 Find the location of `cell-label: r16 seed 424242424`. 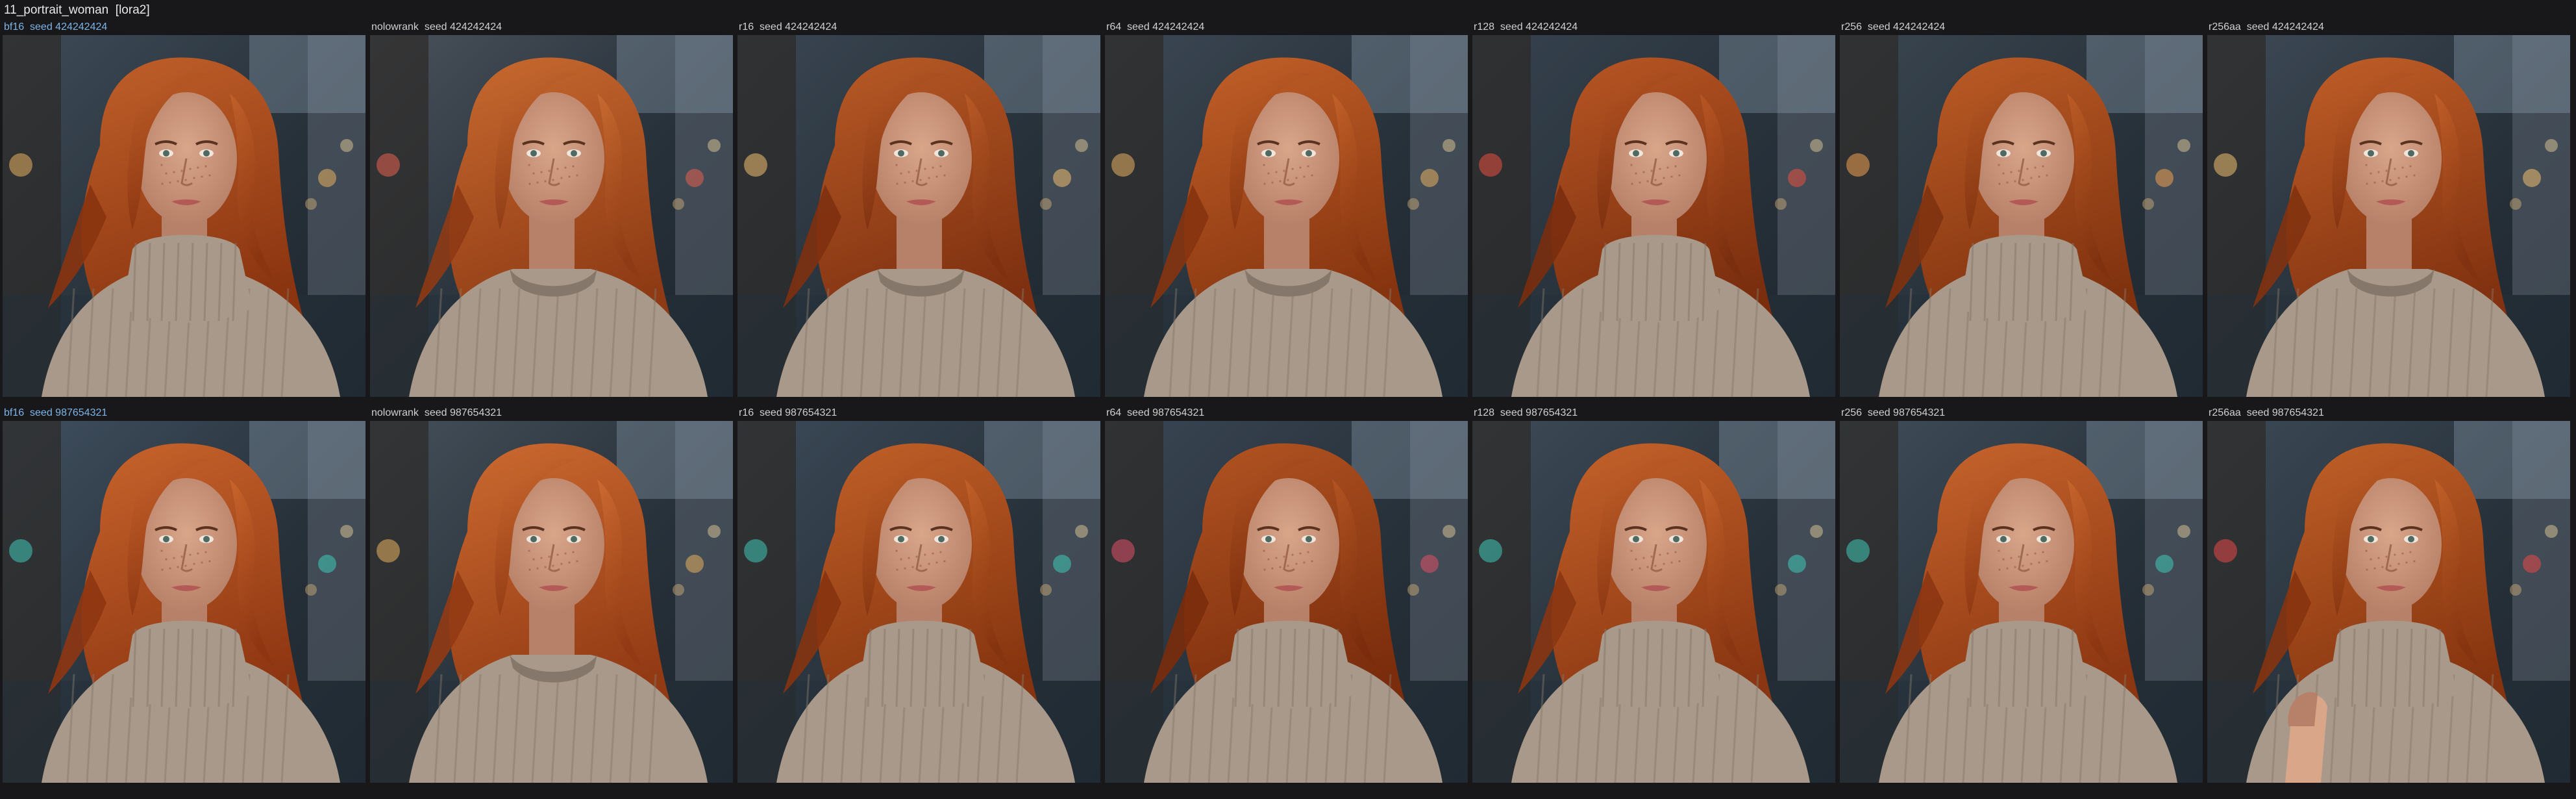

cell-label: r16 seed 424242424 is located at coordinates (788, 26).